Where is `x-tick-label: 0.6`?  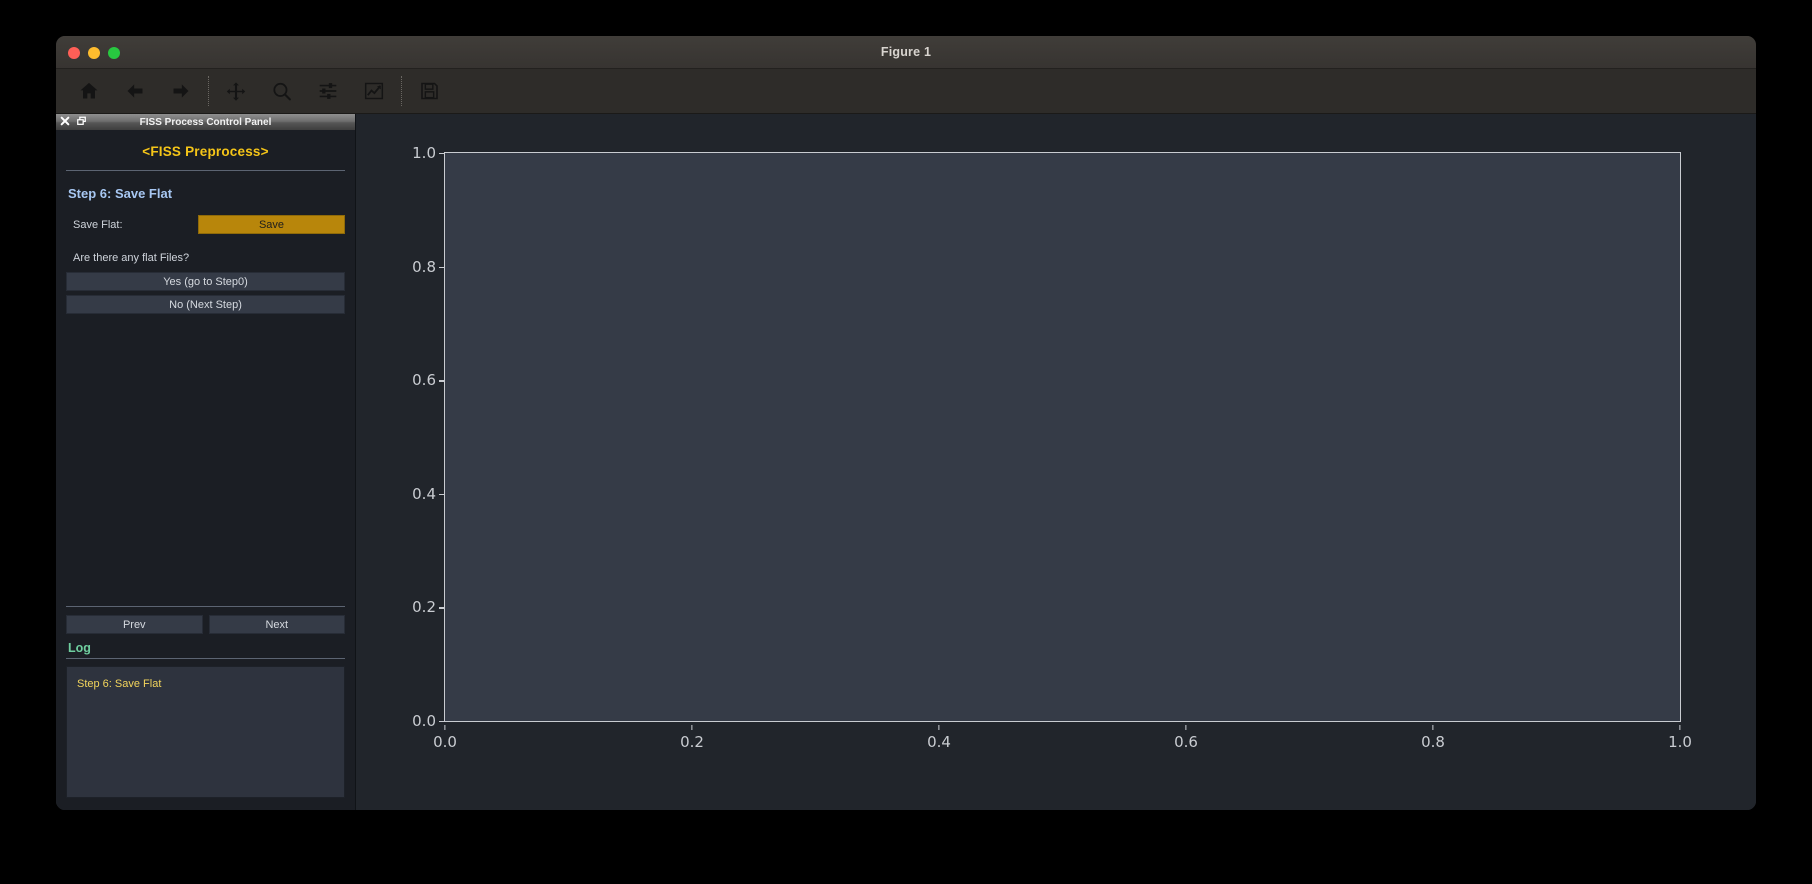
x-tick-label: 0.6 is located at coordinates (1186, 742).